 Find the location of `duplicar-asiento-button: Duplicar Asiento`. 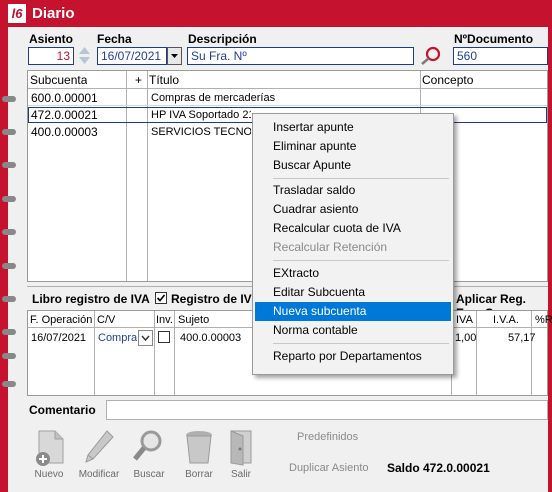

duplicar-asiento-button: Duplicar Asiento is located at coordinates (329, 468).